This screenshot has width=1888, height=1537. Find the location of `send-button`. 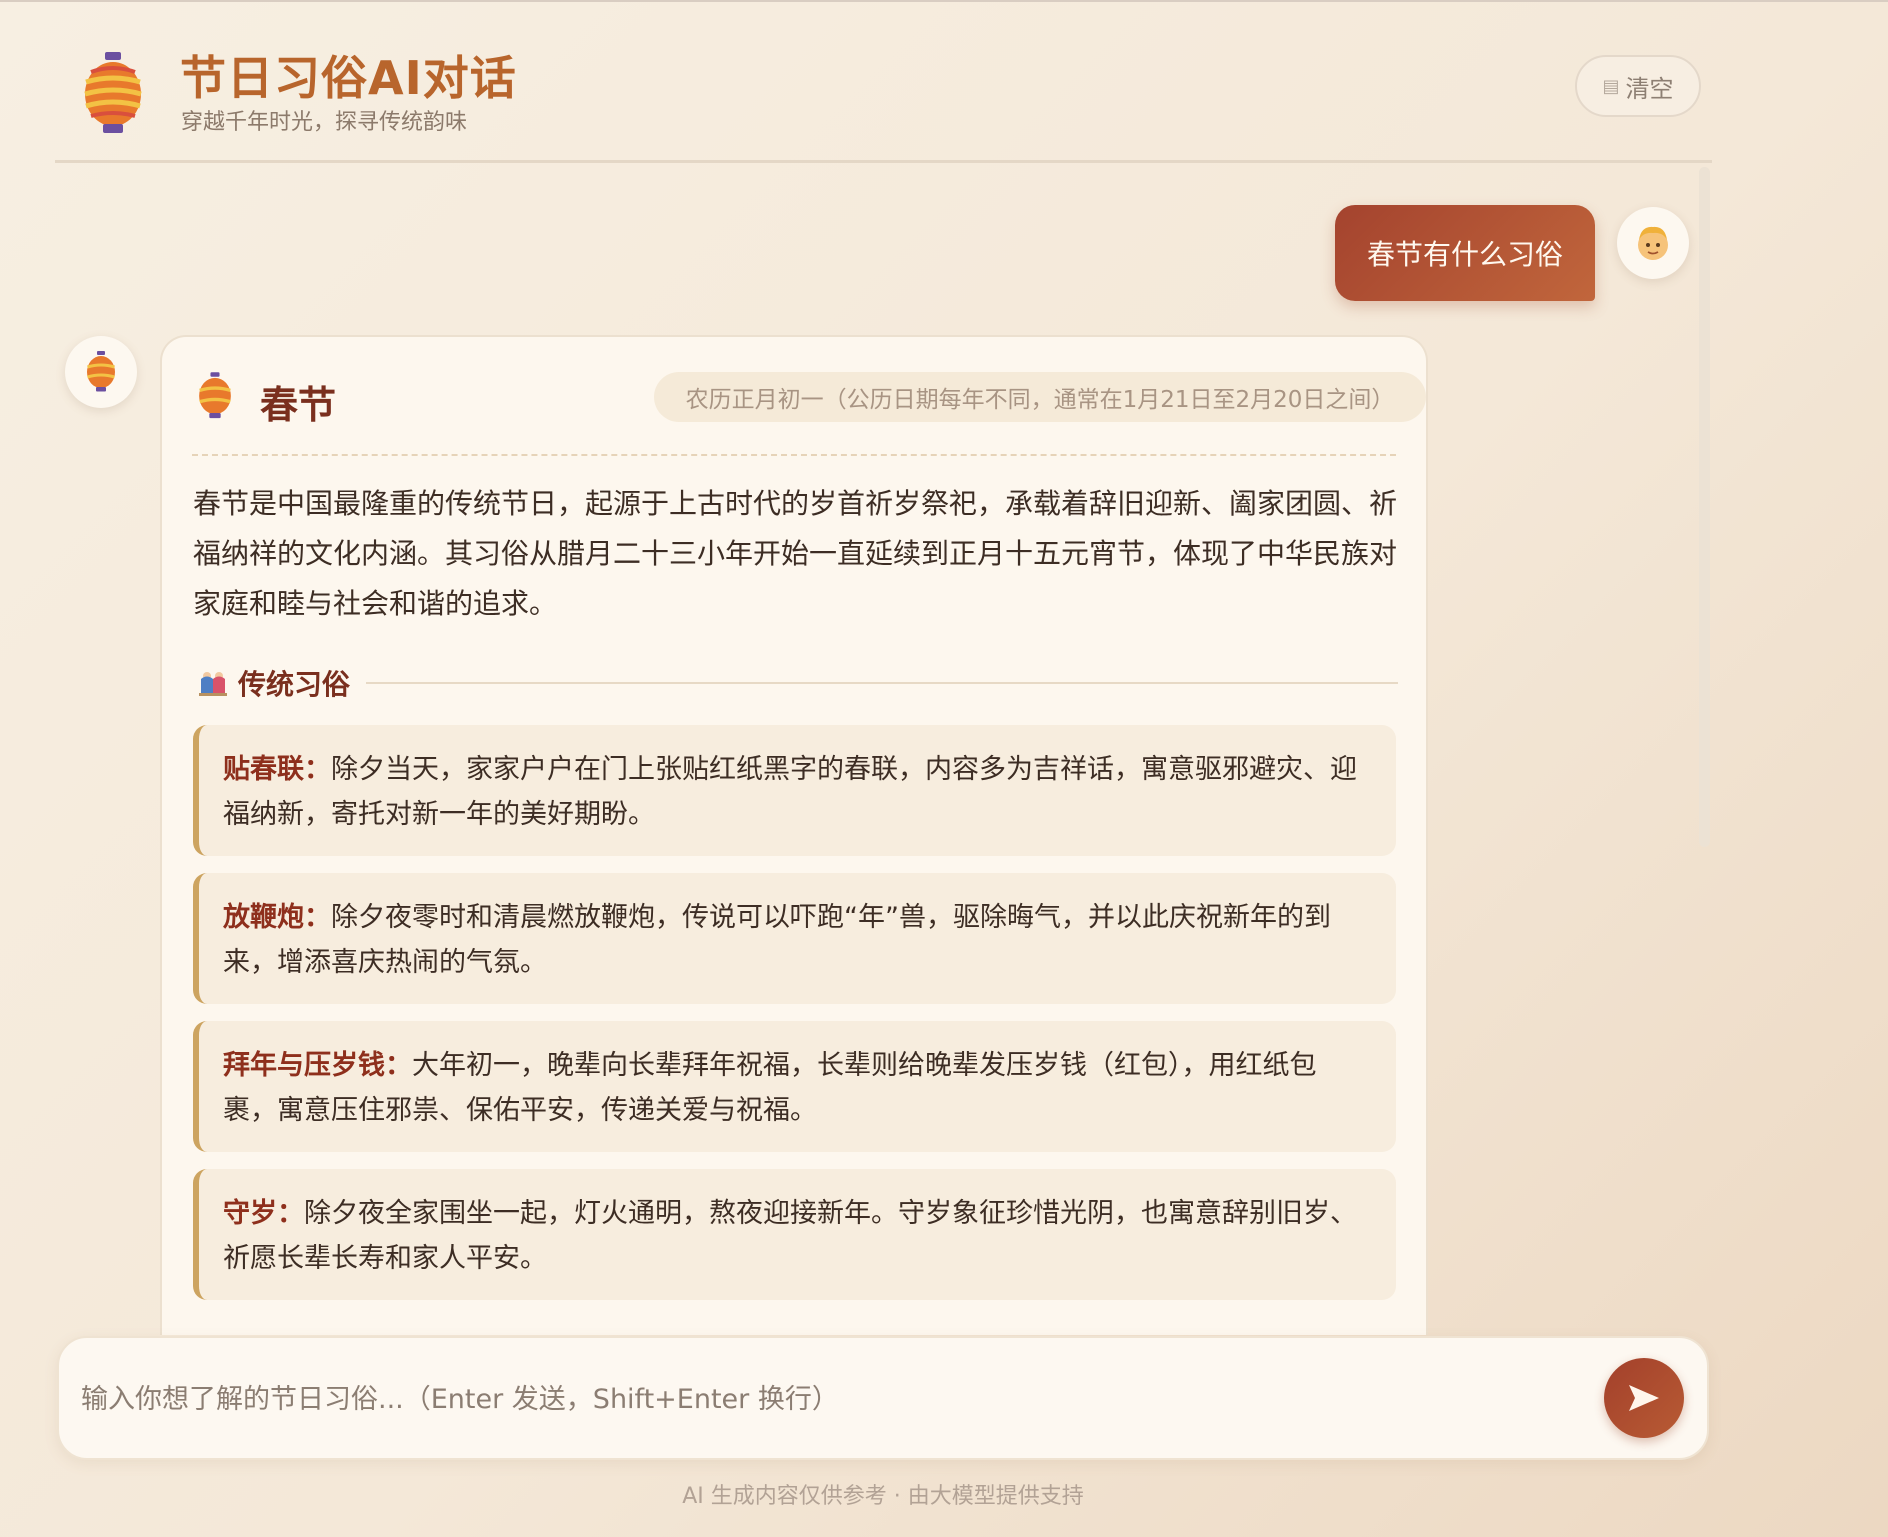

send-button is located at coordinates (1644, 1398).